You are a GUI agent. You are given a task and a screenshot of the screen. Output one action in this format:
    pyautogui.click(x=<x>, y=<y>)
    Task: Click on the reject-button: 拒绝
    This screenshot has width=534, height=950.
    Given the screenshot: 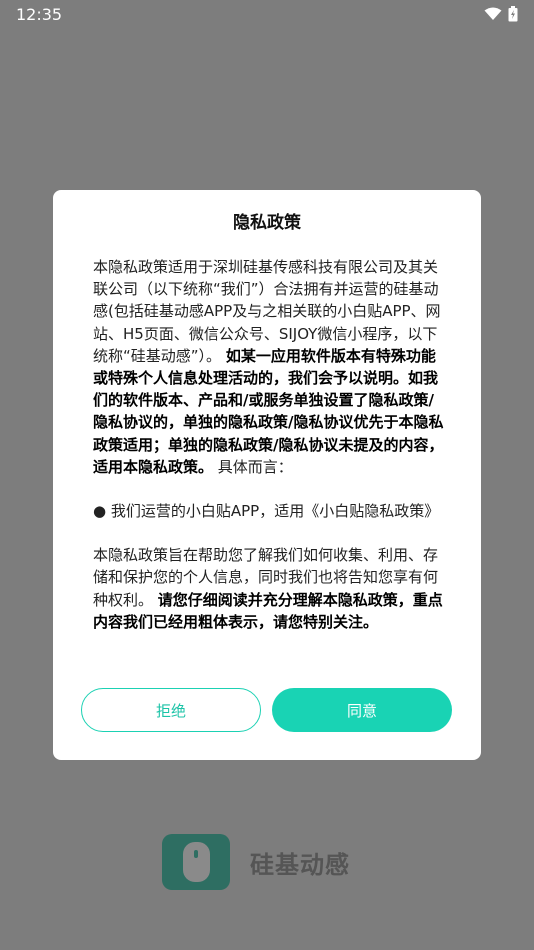 What is the action you would take?
    pyautogui.click(x=171, y=710)
    